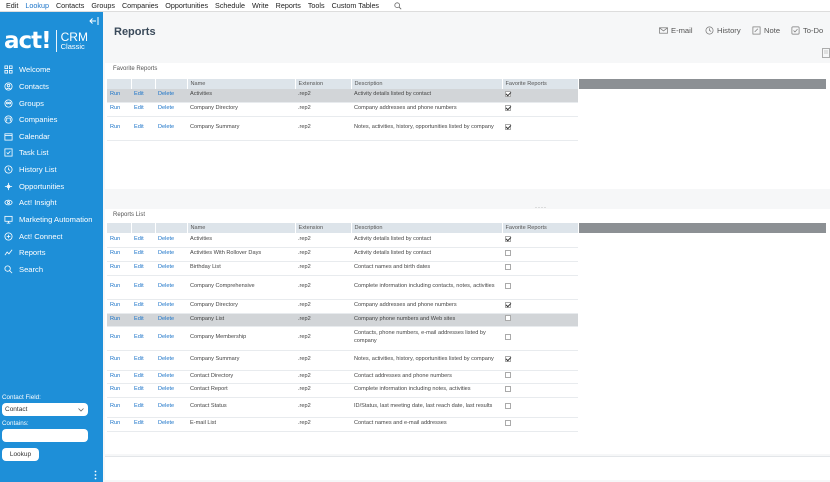 Image resolution: width=830 pixels, height=482 pixels. Describe the element at coordinates (51, 86) in the screenshot. I see `sidebar-item-contacts: Contacts` at that location.